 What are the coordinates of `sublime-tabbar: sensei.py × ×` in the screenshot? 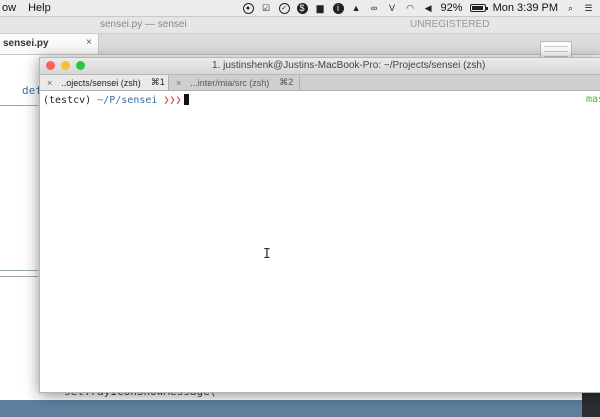 It's located at (300, 49).